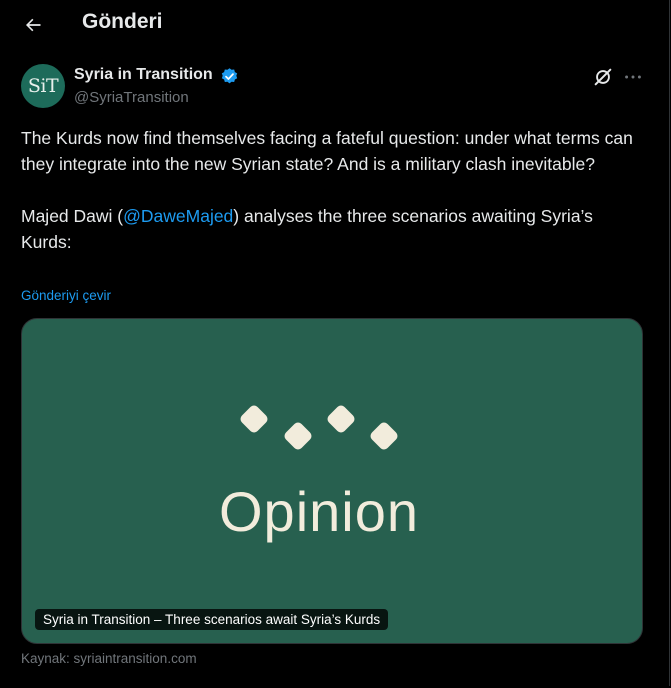  I want to click on page-title: Gönderi, so click(122, 21).